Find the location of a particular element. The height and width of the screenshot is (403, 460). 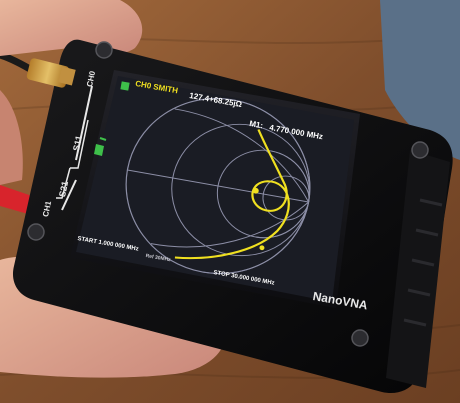

screw-bottom-right is located at coordinates (360, 338).